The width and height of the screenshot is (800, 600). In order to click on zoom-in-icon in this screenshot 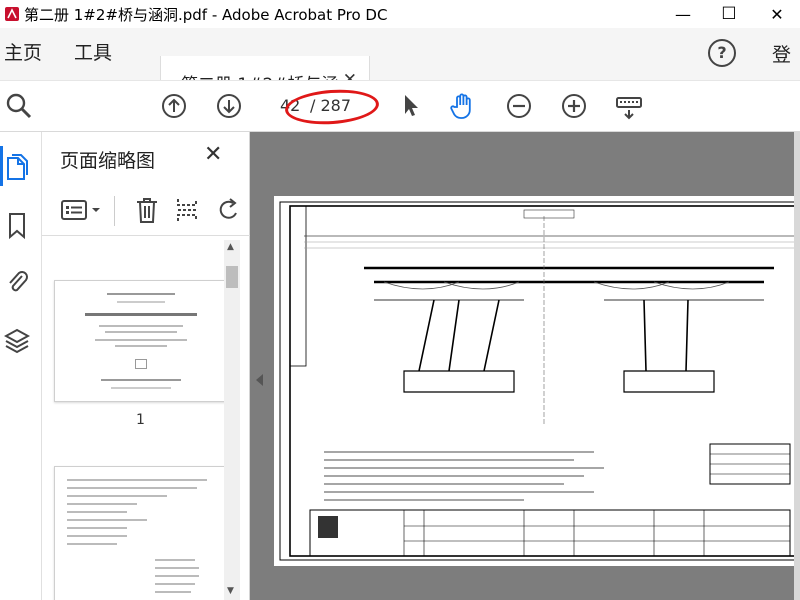, I will do `click(574, 106)`.